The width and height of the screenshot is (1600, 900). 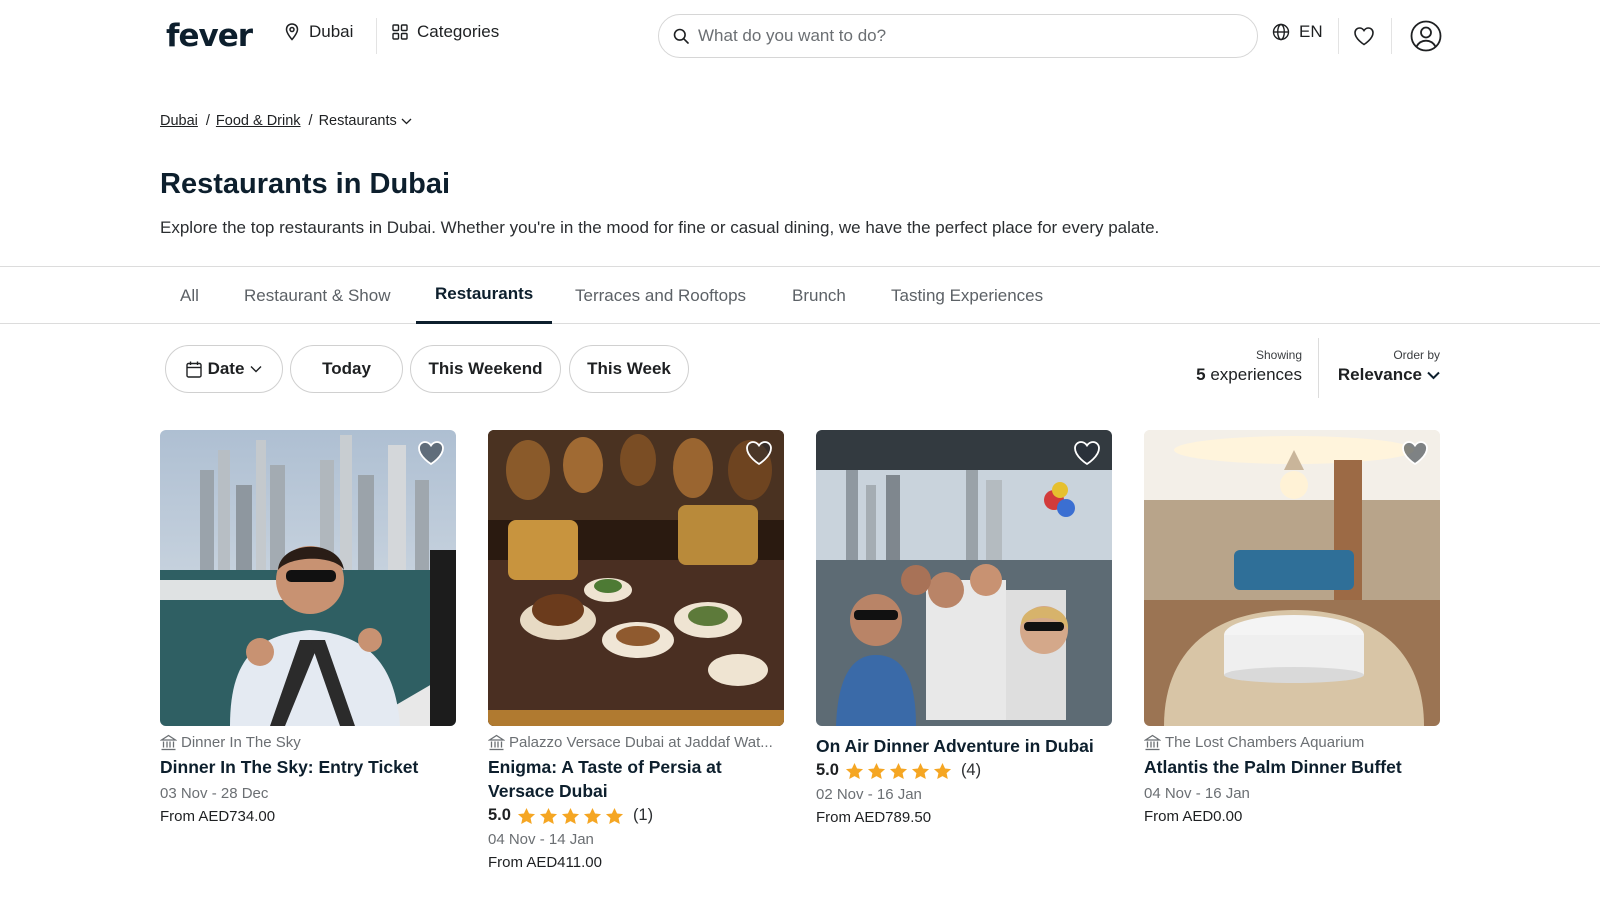 What do you see at coordinates (1265, 742) in the screenshot?
I see `venue-label: The Lost Chambers Aquarium` at bounding box center [1265, 742].